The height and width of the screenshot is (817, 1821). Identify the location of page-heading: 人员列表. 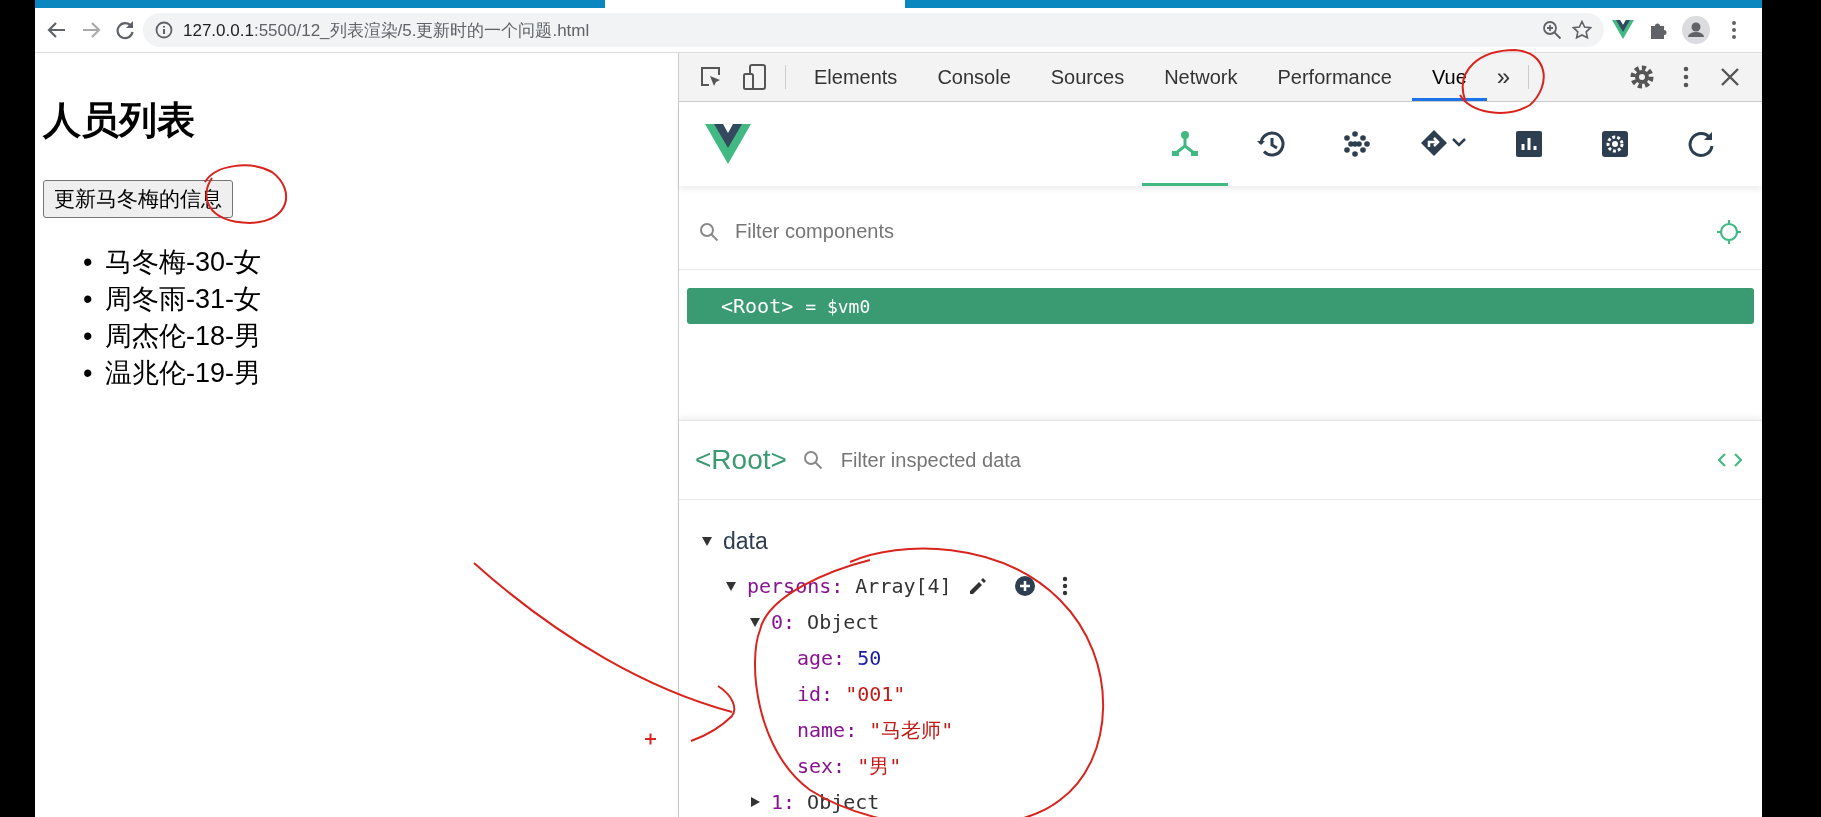
(119, 120).